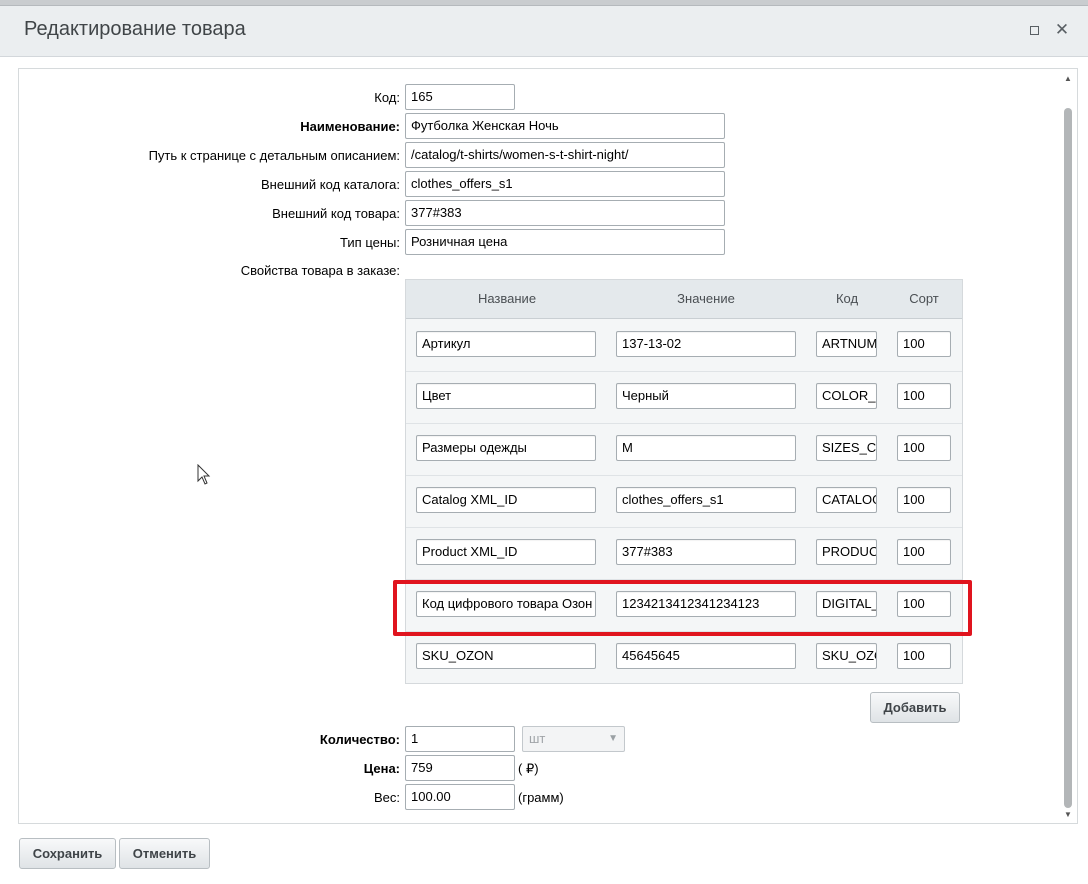 Image resolution: width=1088 pixels, height=884 pixels. Describe the element at coordinates (507, 298) in the screenshot. I see `column-header-name: Название` at that location.